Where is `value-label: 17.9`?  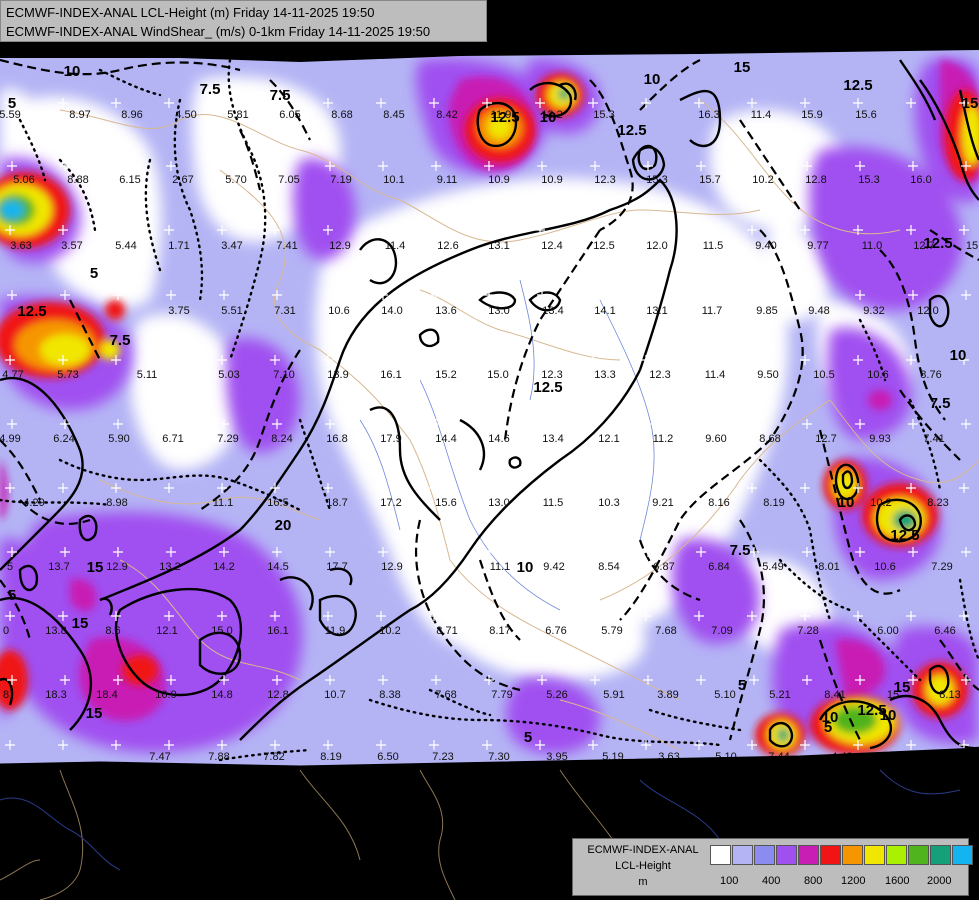
value-label: 17.9 is located at coordinates (390, 439).